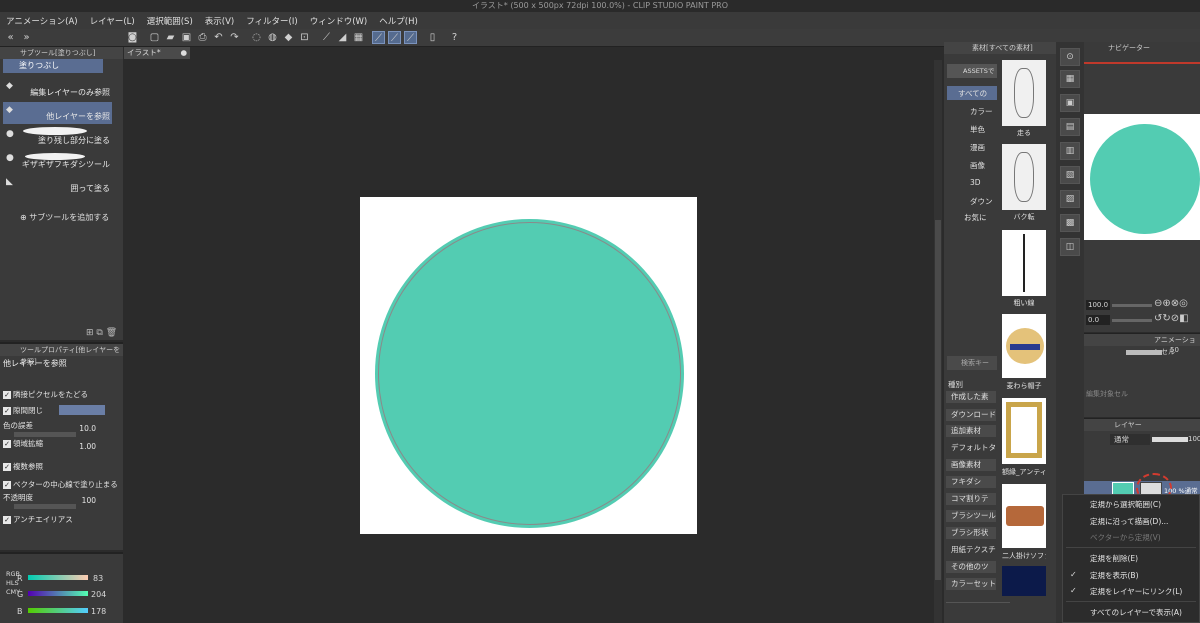 Image resolution: width=1200 pixels, height=623 pixels. I want to click on vector-center-row: ✓ ベクターの中心線で塗り止まる, so click(62, 485).